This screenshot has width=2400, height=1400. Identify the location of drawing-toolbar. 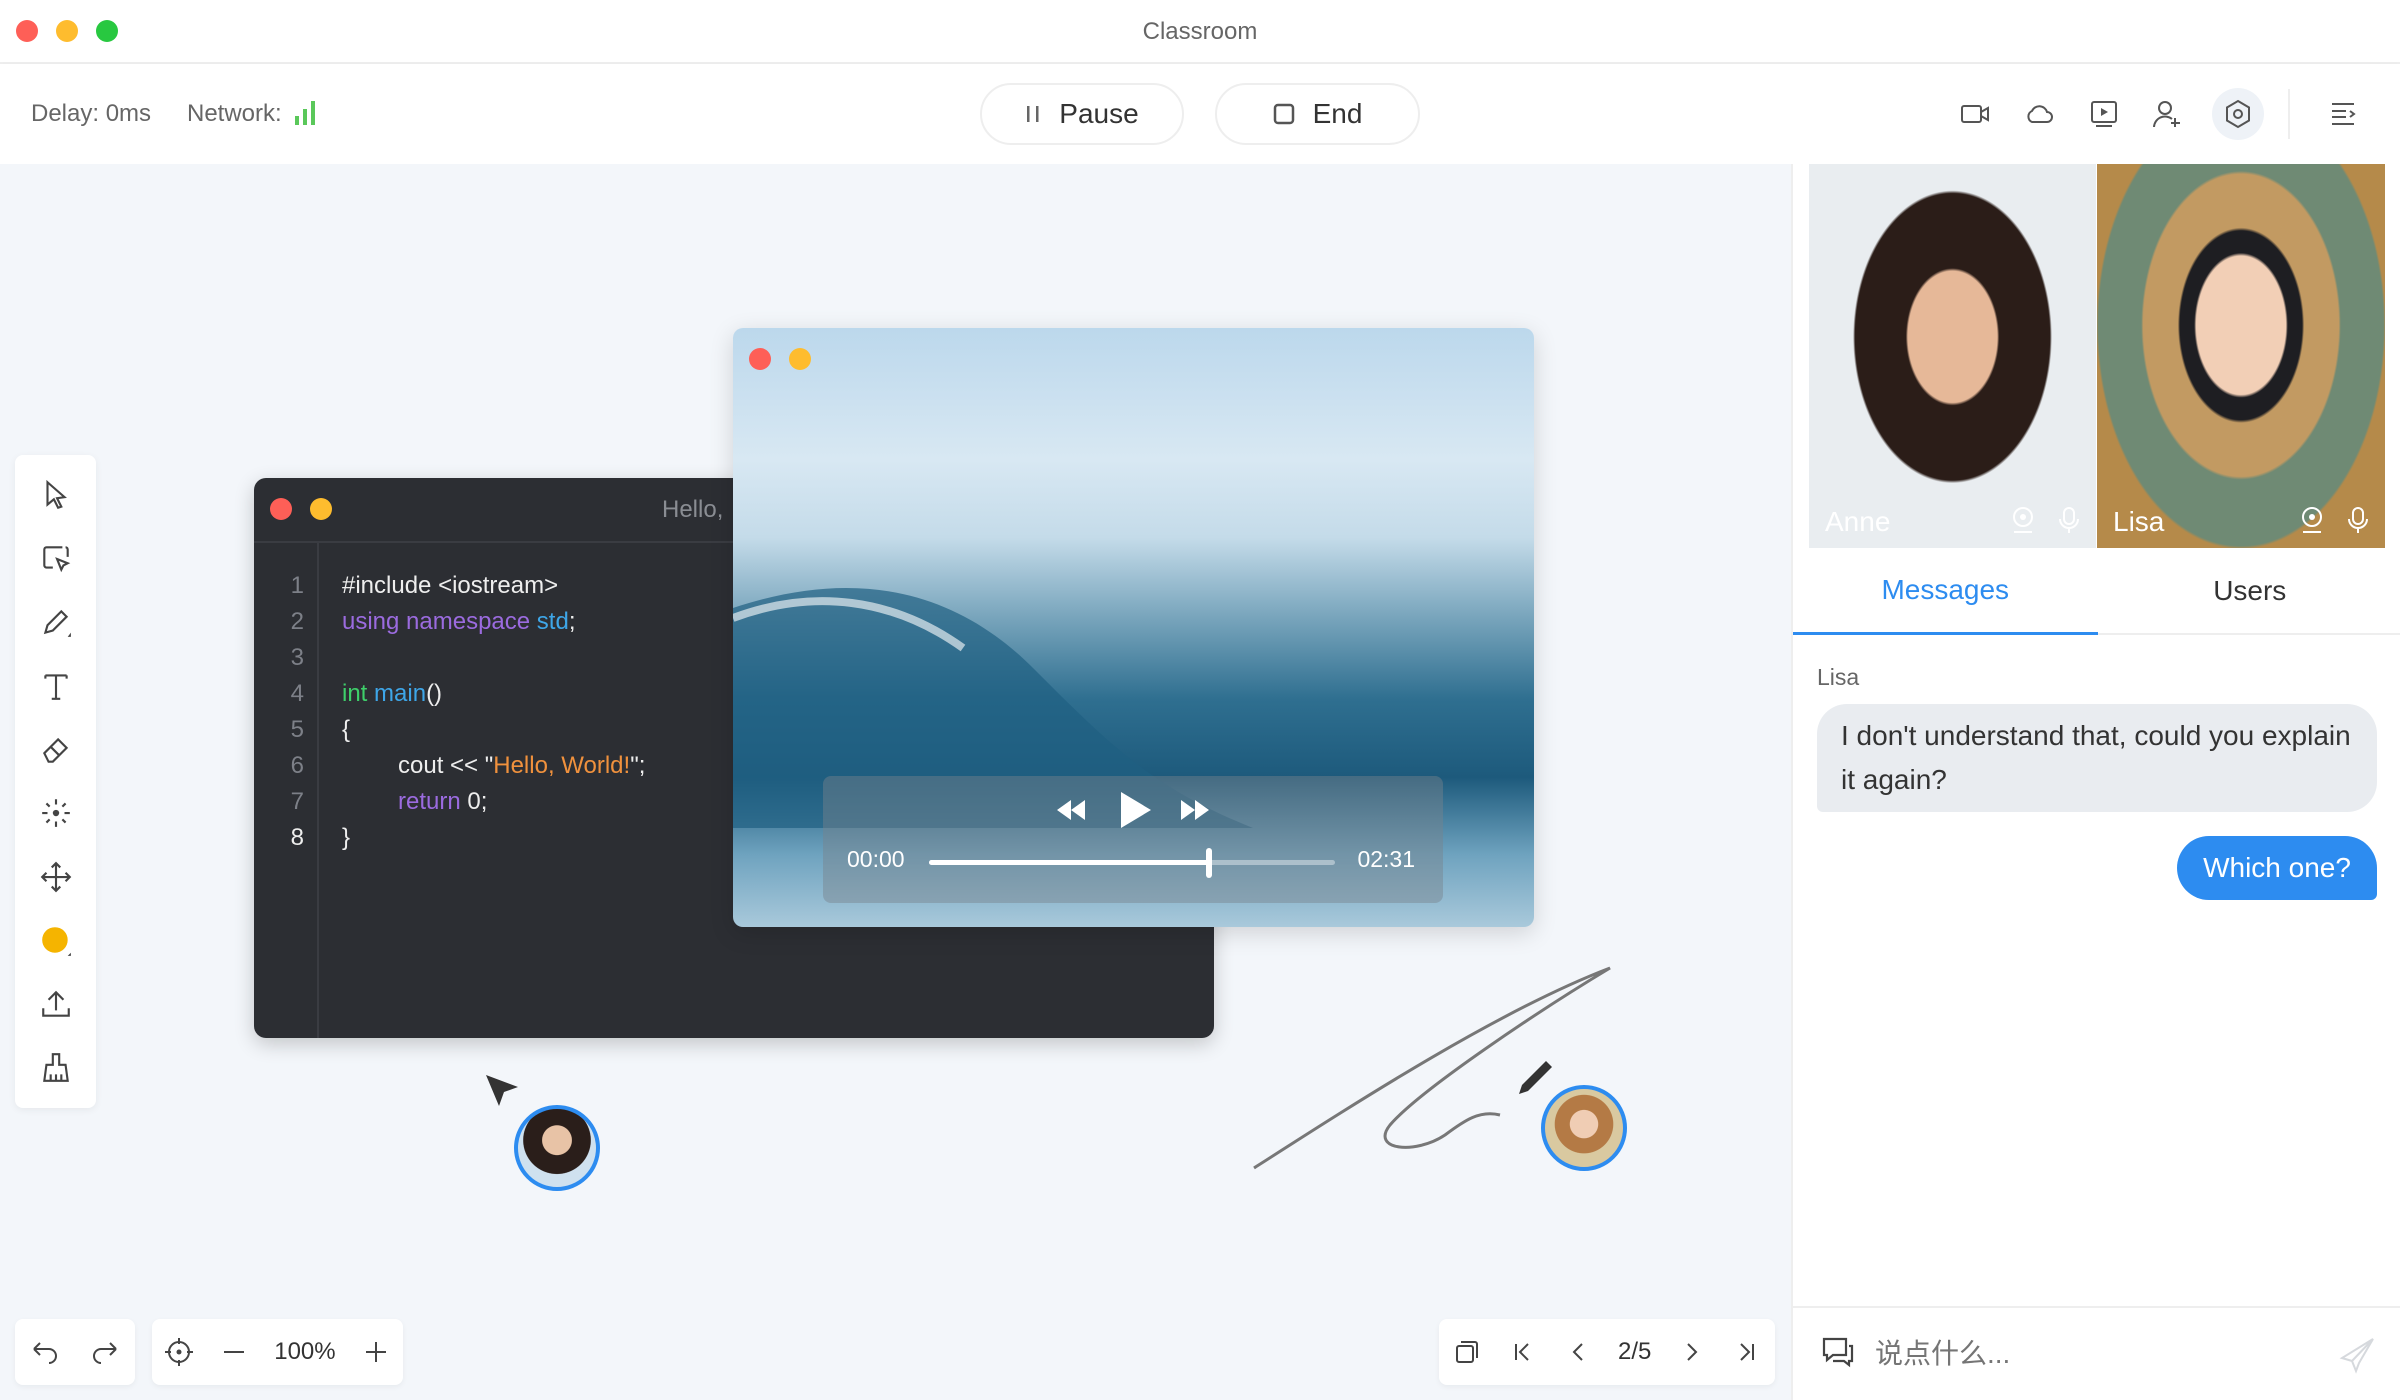
(55, 781).